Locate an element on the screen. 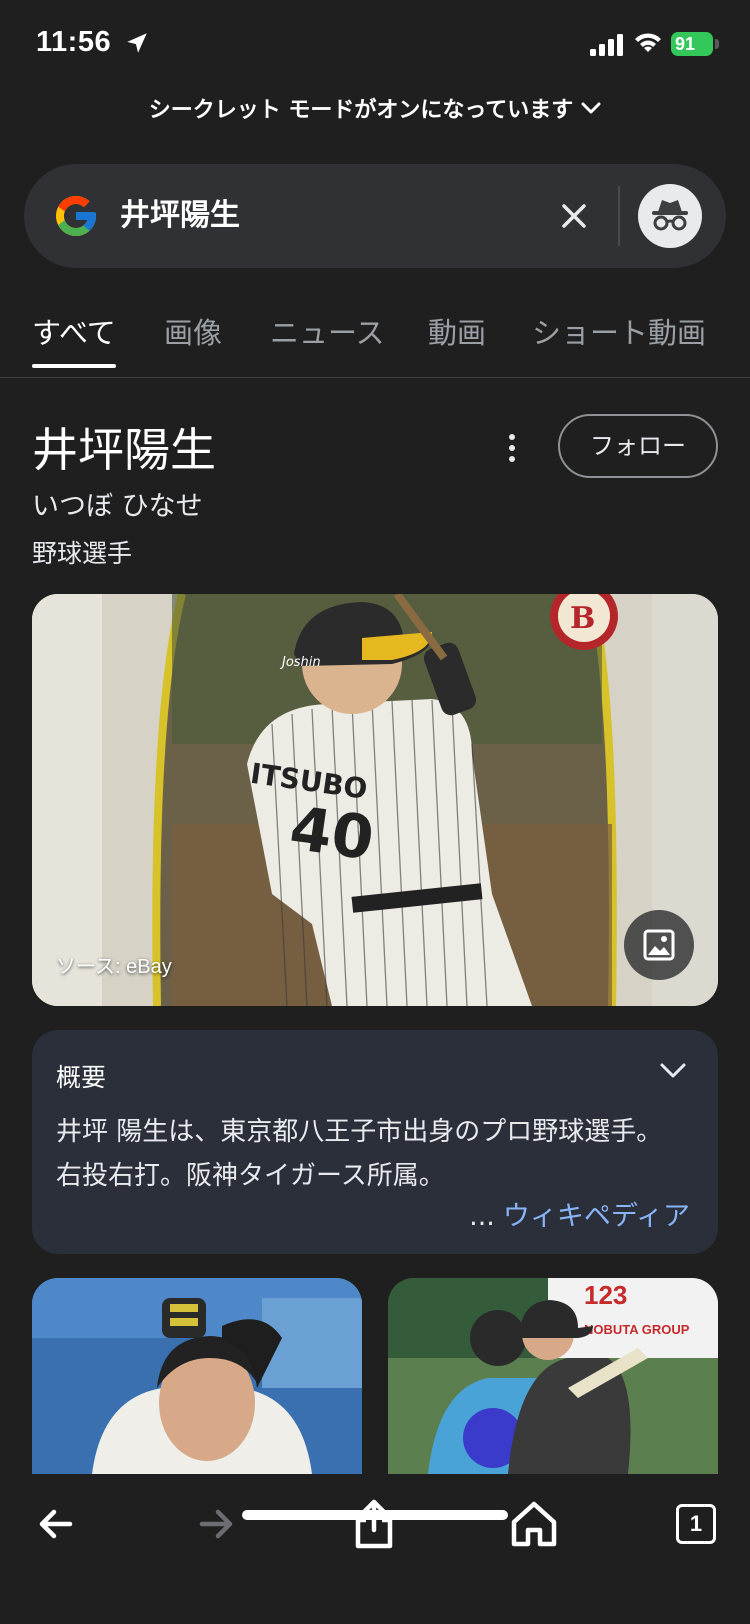  player-photo-2: 123 NOBUTA GROUP is located at coordinates (553, 1376).